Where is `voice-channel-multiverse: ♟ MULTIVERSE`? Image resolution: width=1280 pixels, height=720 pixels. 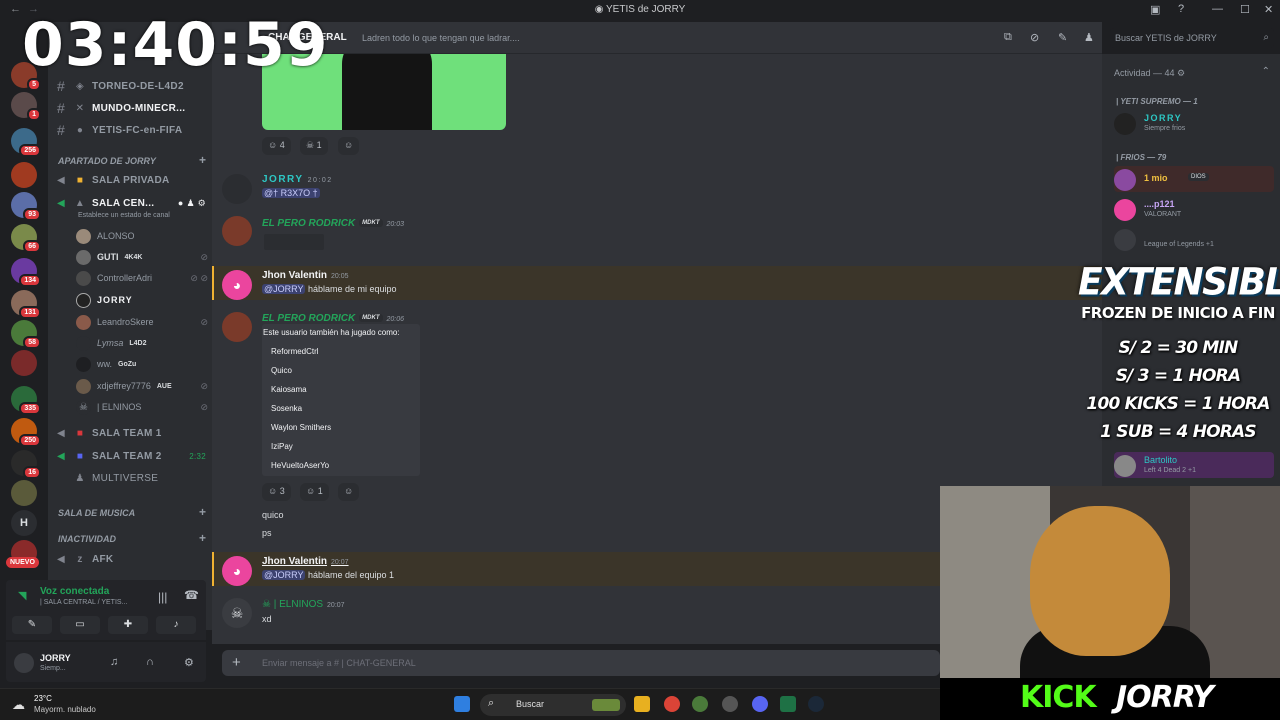
voice-channel-multiverse: ♟ MULTIVERSE is located at coordinates (130, 478).